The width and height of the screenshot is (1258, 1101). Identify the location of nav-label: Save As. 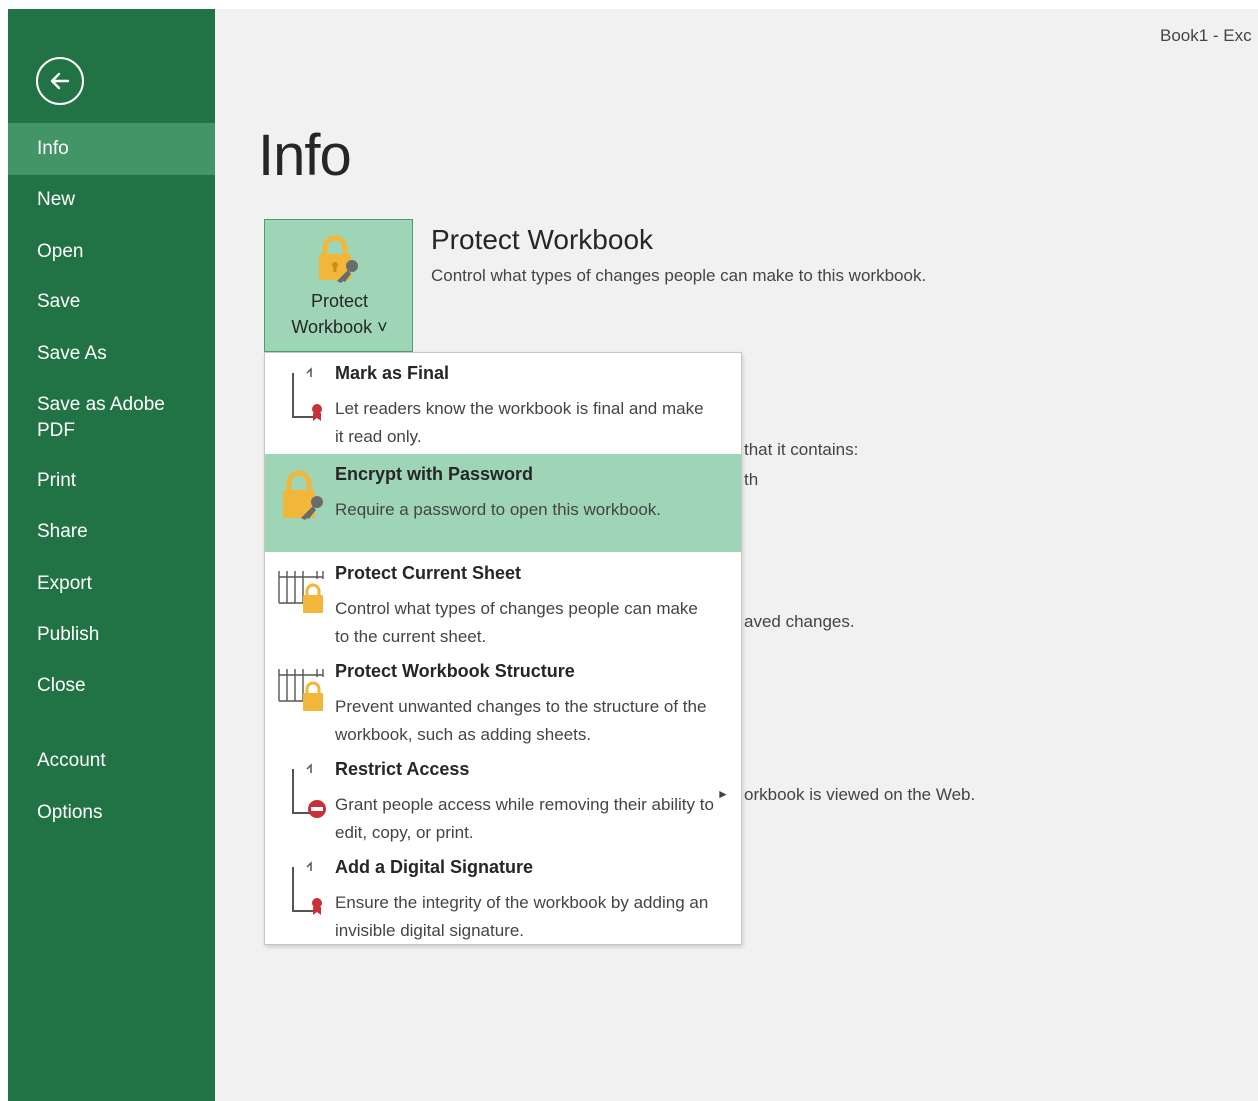
(72, 353).